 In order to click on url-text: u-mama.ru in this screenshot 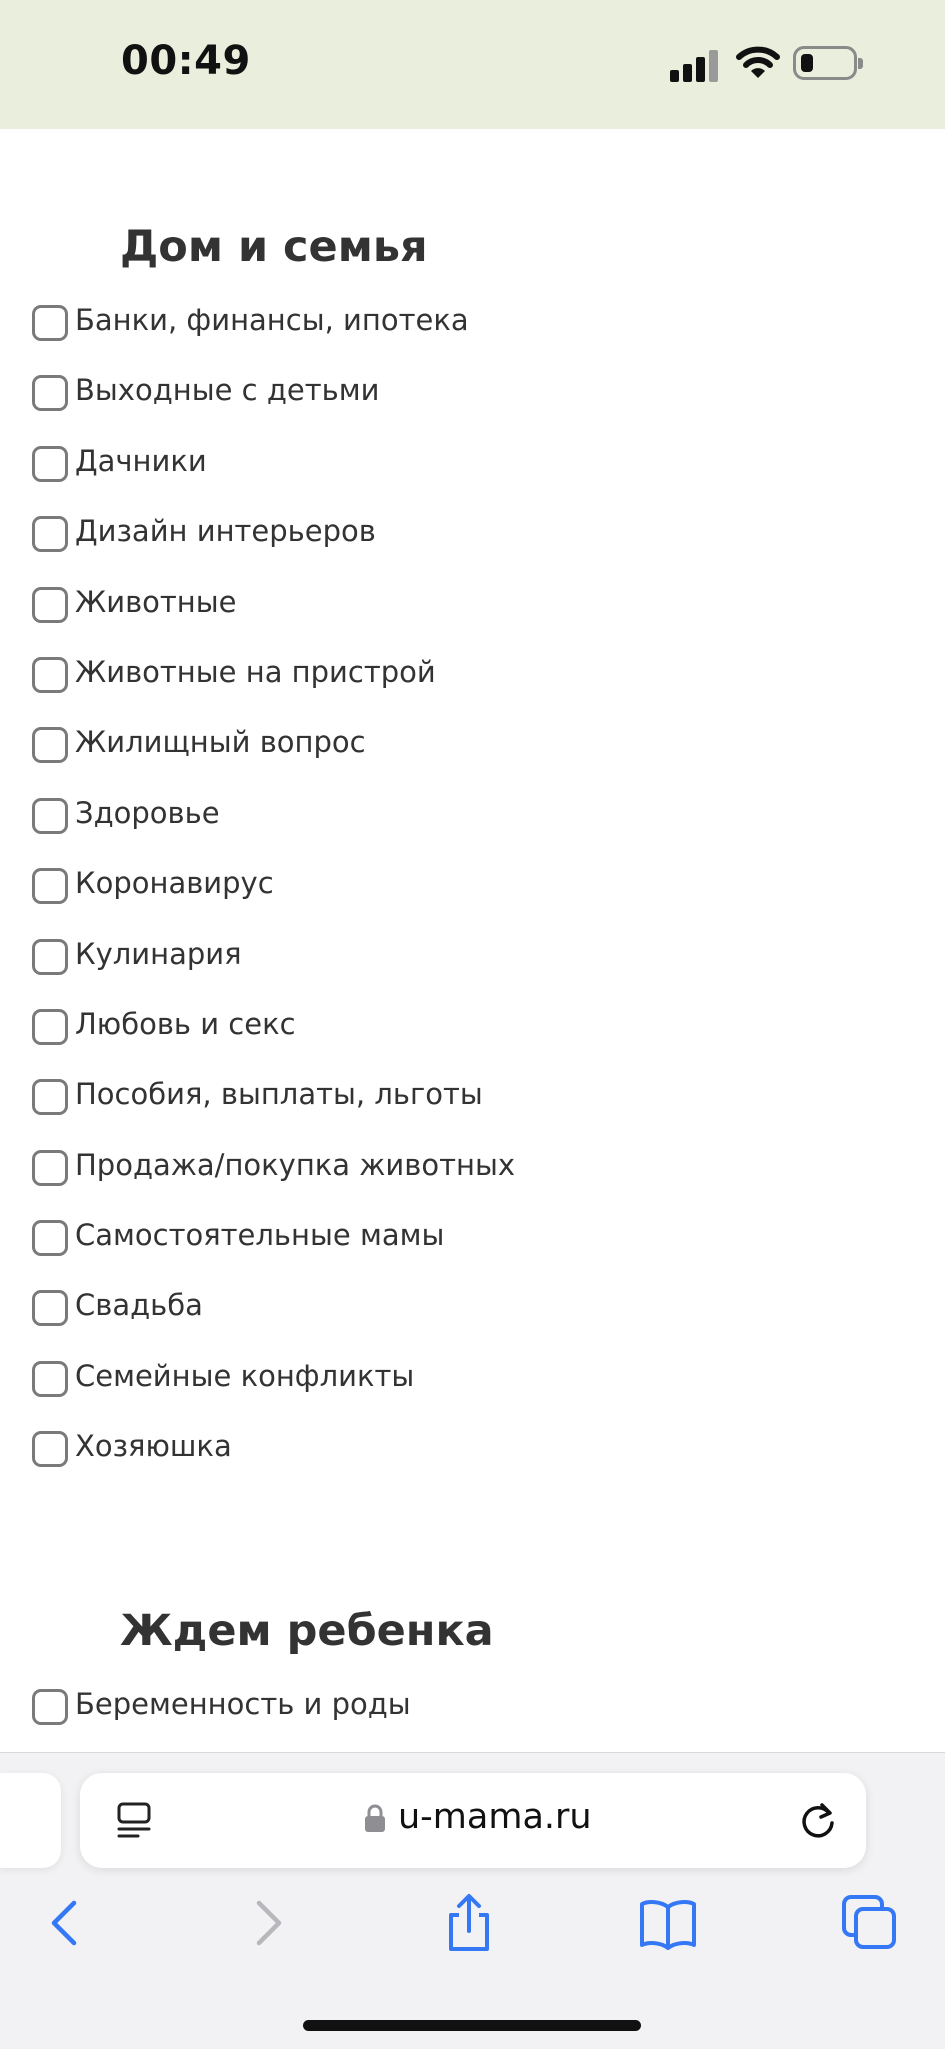, I will do `click(495, 1817)`.